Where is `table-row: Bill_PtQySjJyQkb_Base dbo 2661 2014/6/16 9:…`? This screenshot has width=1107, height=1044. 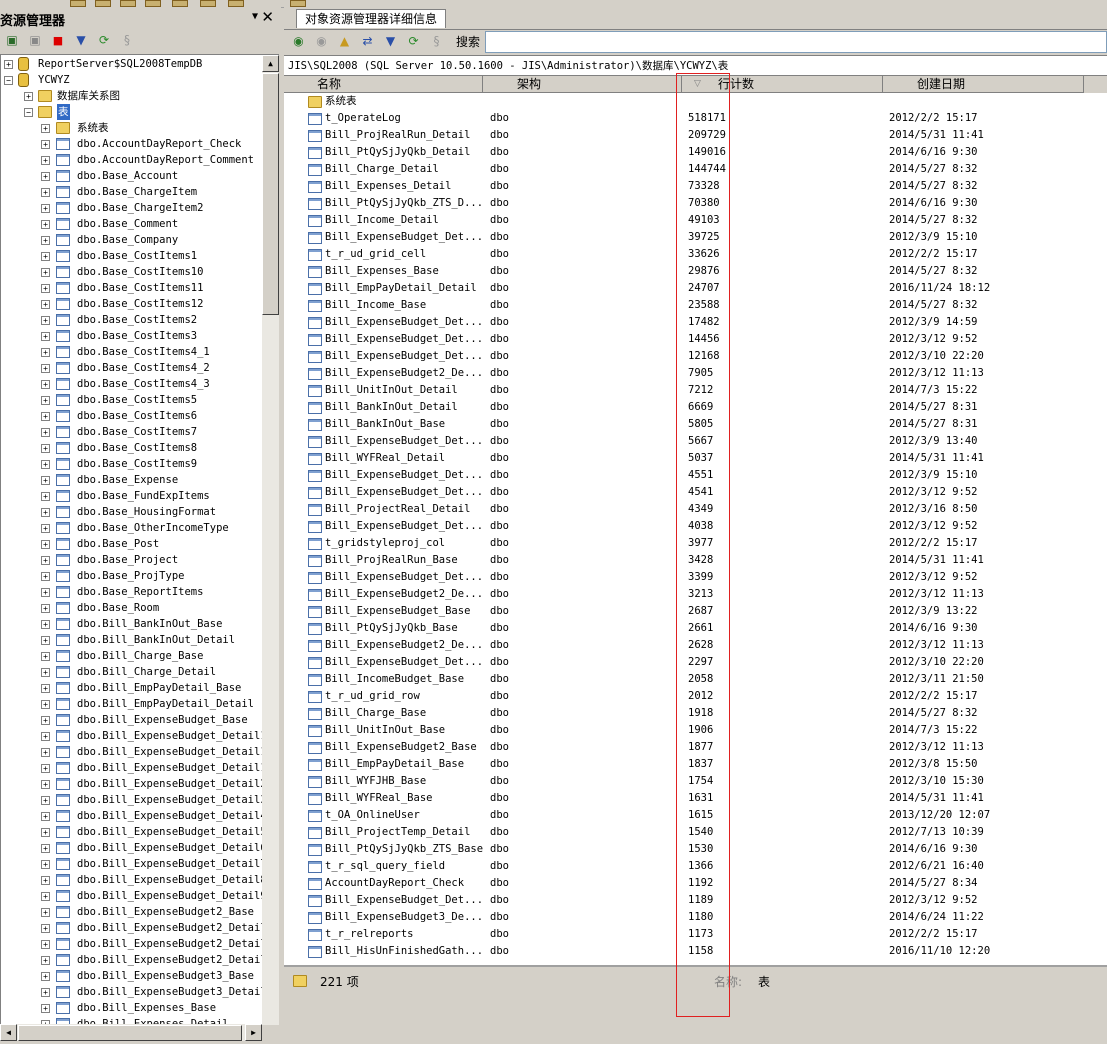 table-row: Bill_PtQySjJyQkb_Base dbo 2661 2014/6/16 9:… is located at coordinates (695, 628).